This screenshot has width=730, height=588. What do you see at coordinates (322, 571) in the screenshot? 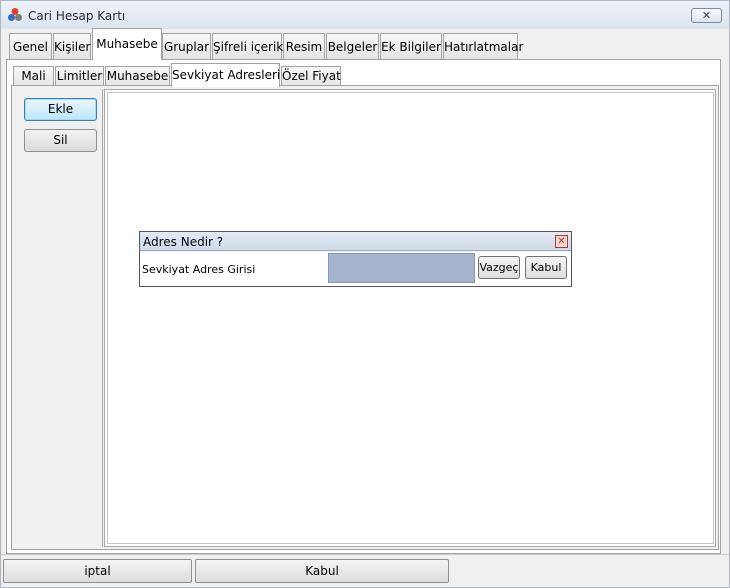
I see `footer-accept-button: Kabul` at bounding box center [322, 571].